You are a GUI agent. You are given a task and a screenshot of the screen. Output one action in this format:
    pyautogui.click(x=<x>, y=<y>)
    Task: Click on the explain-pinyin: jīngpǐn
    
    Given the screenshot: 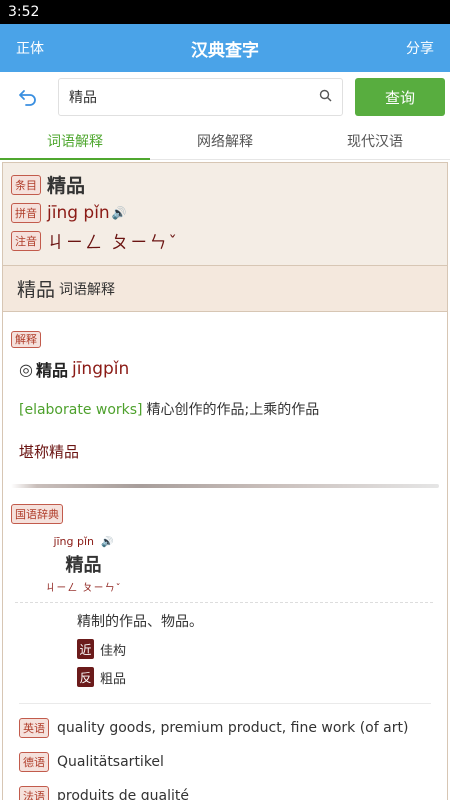 What is the action you would take?
    pyautogui.click(x=100, y=369)
    